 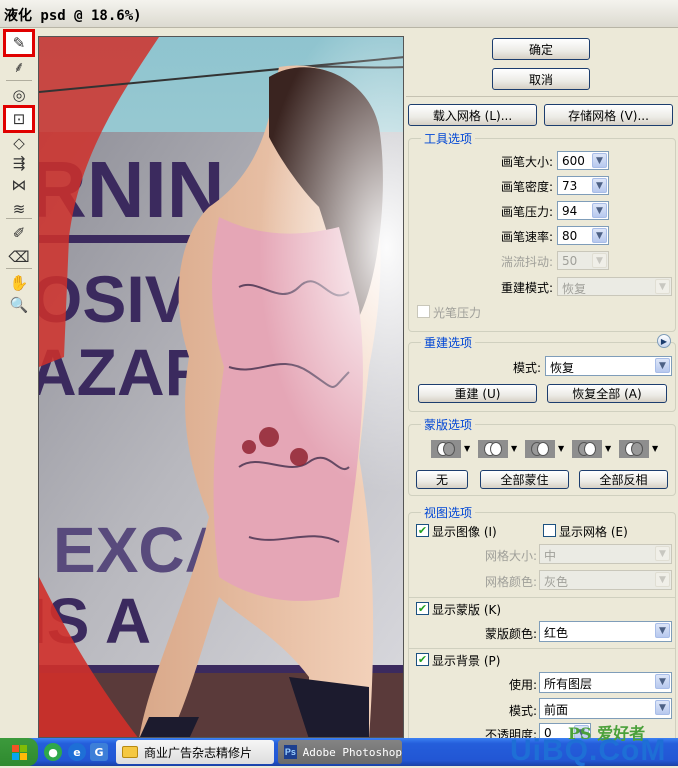 What do you see at coordinates (583, 185) in the screenshot?
I see `brush-density-input: 73 ▼` at bounding box center [583, 185].